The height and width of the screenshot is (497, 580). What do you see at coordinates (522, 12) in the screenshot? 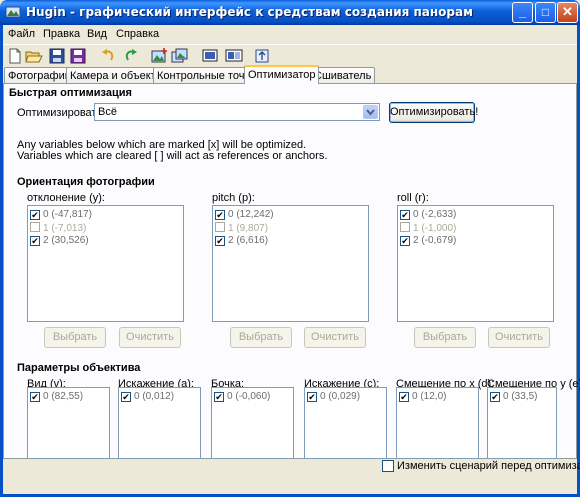
I see `minimize-button: _` at bounding box center [522, 12].